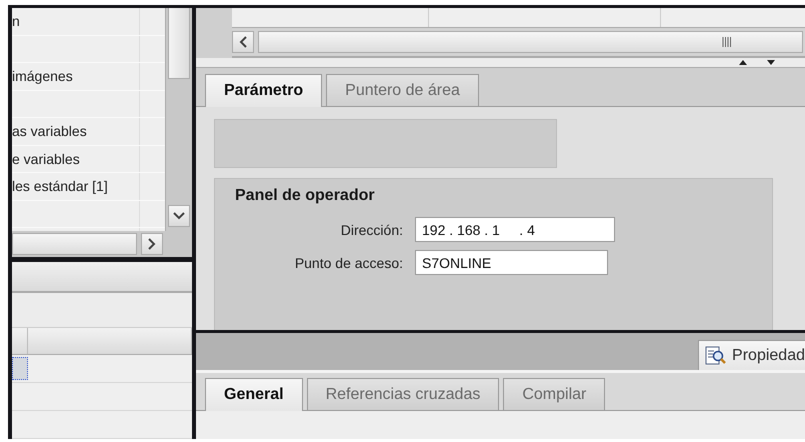 Image resolution: width=805 pixels, height=442 pixels. Describe the element at coordinates (716, 356) in the screenshot. I see `magnifier-document-icon` at that location.